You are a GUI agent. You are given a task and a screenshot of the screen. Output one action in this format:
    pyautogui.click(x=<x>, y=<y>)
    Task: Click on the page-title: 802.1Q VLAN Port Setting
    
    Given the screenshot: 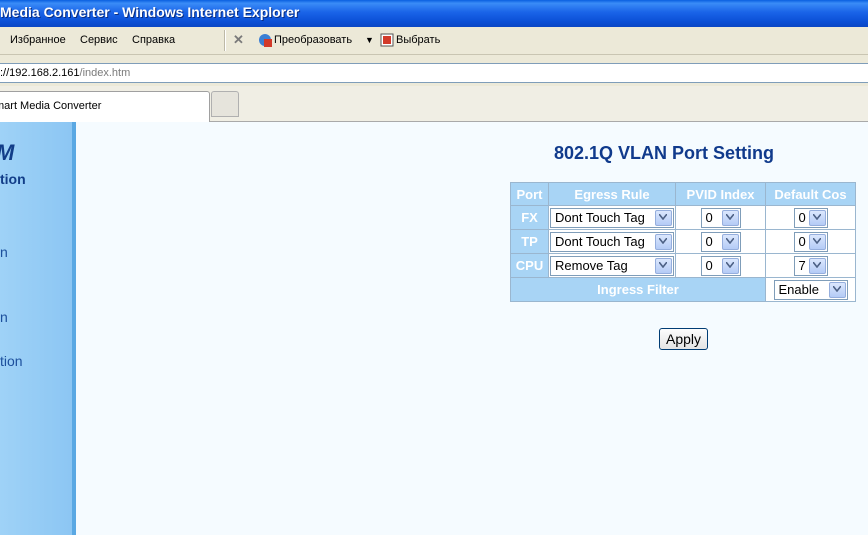 What is the action you would take?
    pyautogui.click(x=664, y=153)
    